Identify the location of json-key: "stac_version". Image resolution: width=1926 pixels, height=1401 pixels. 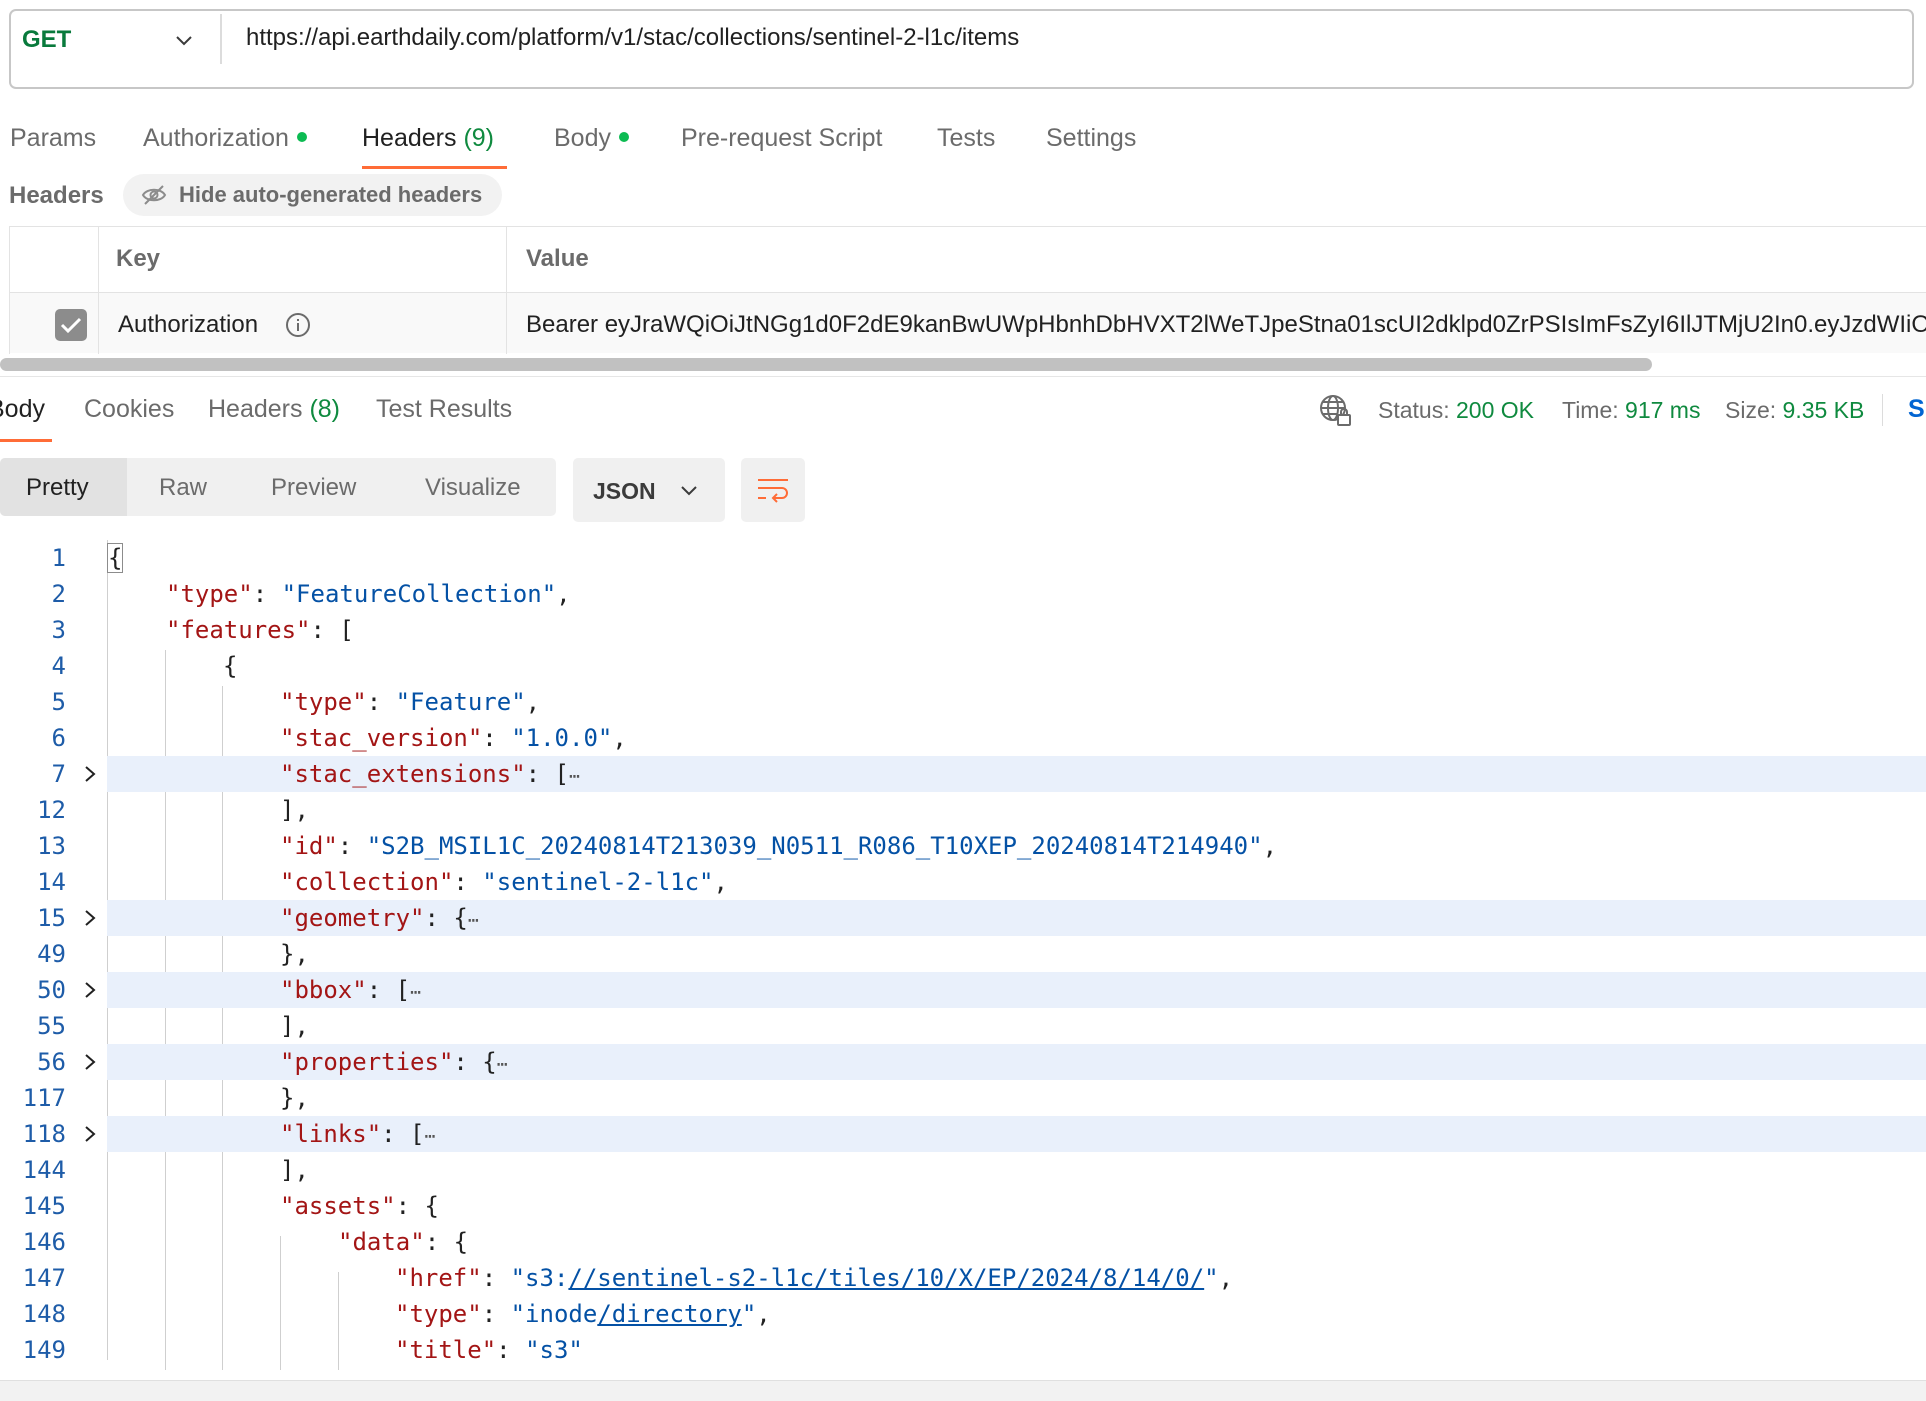
(381, 738).